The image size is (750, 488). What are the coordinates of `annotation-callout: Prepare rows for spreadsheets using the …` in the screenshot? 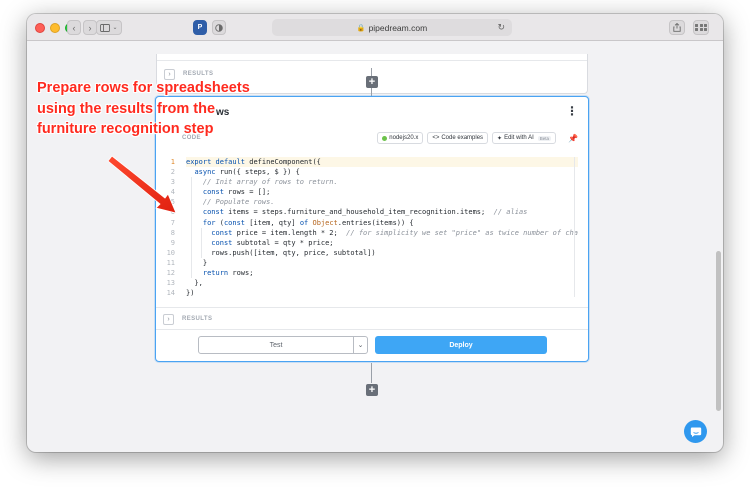 It's located at (167, 109).